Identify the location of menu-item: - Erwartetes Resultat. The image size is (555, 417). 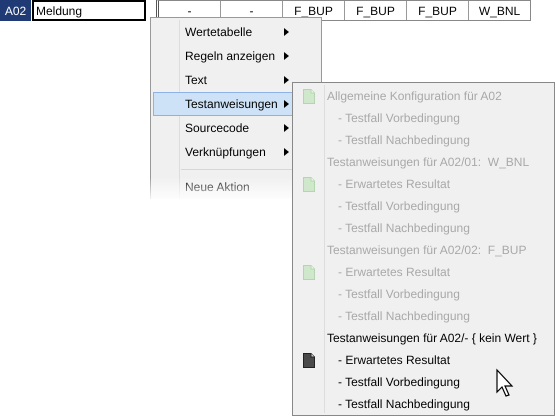
(423, 360).